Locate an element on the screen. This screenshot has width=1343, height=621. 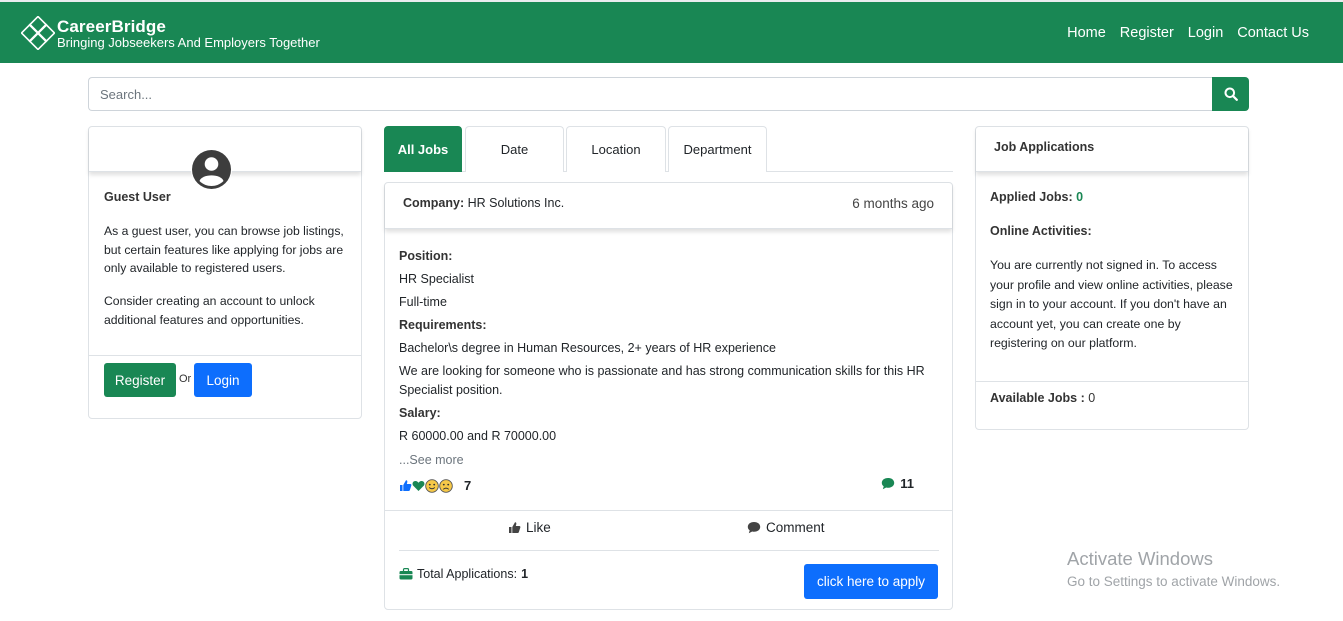
salary-label: Salary: is located at coordinates (420, 413).